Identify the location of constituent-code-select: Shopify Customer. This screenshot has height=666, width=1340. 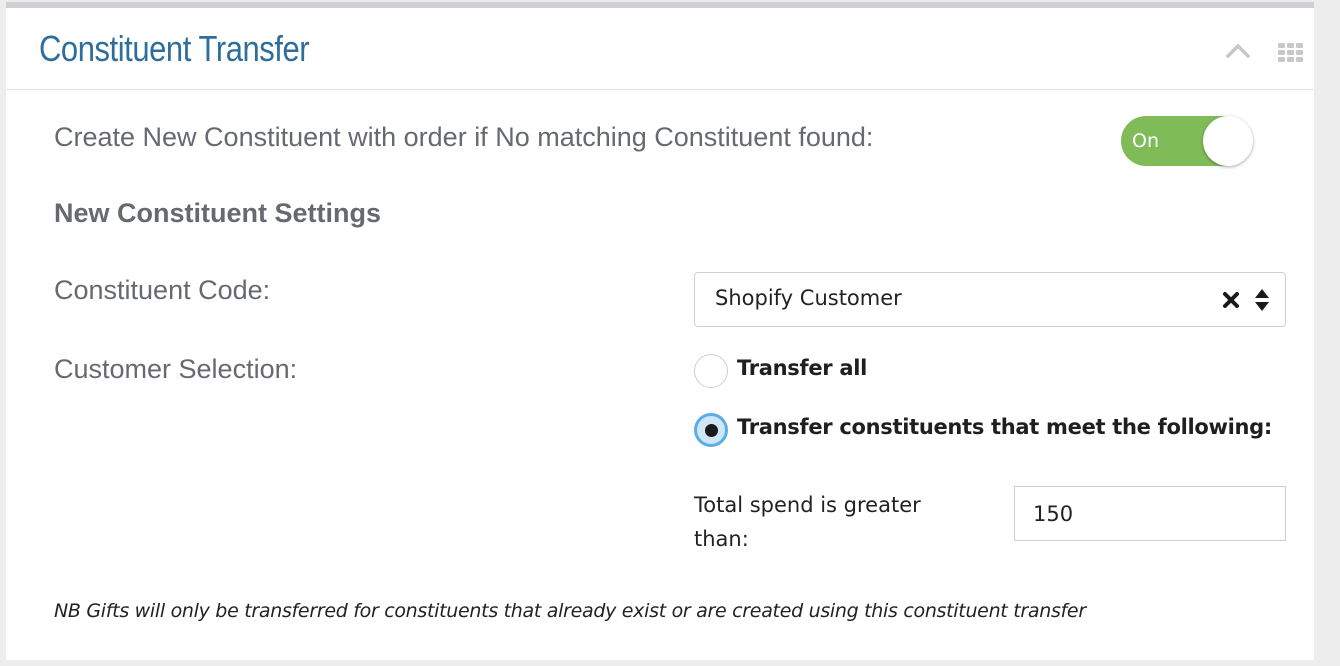
(990, 299).